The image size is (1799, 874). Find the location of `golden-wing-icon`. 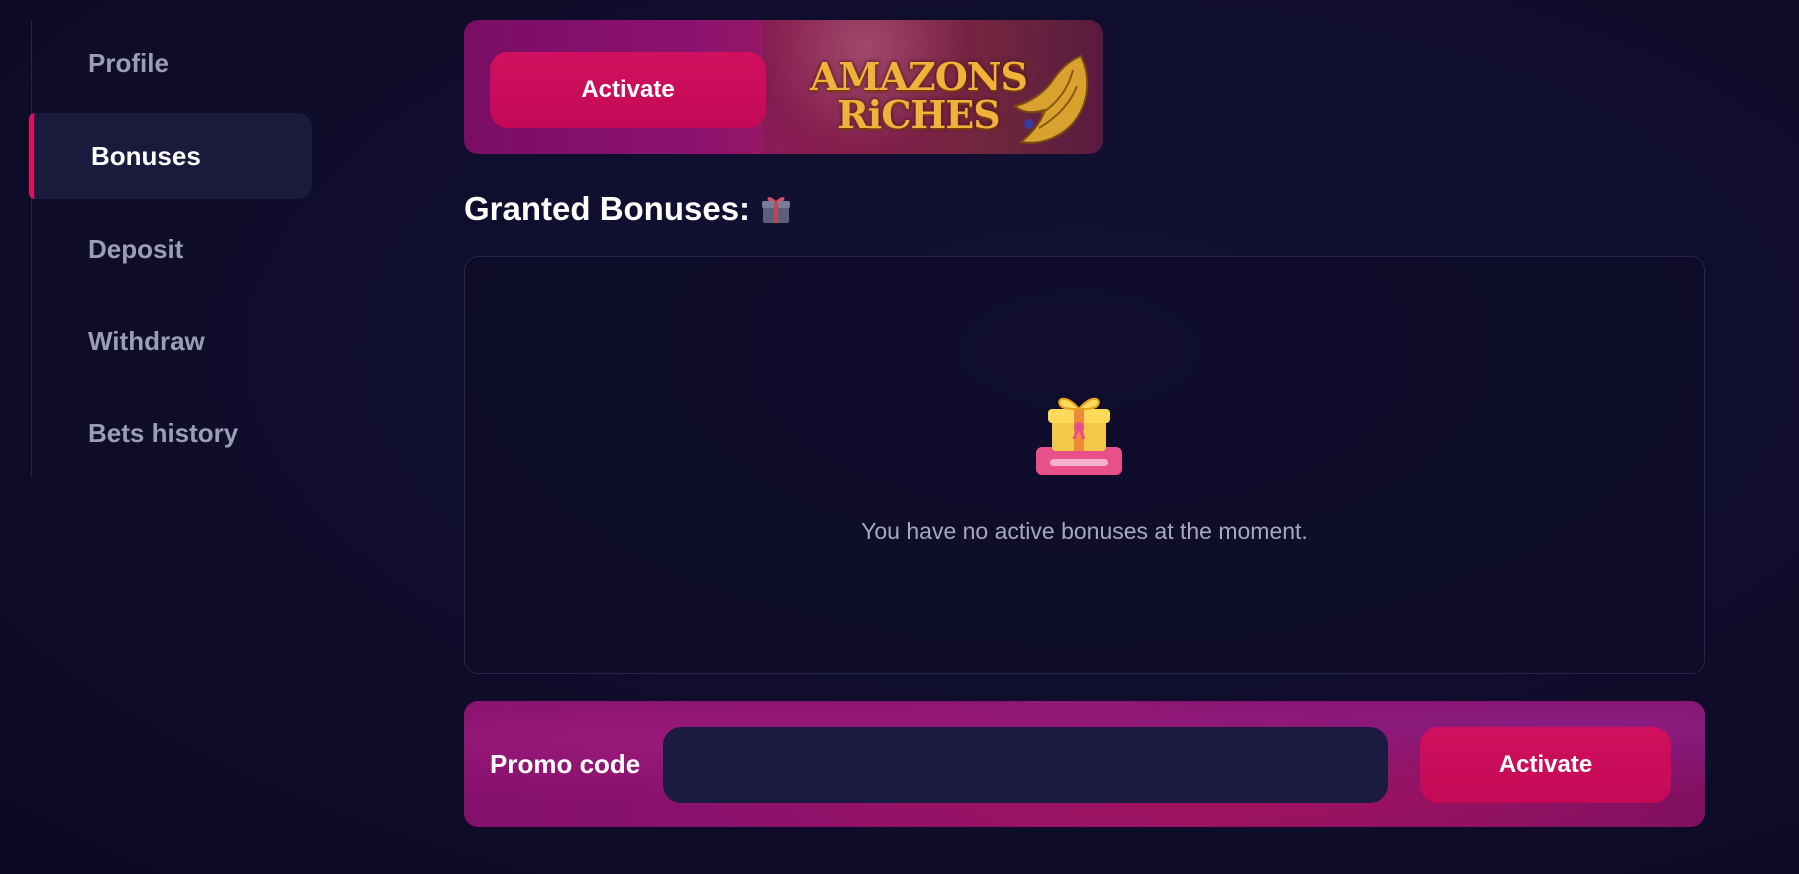

golden-wing-icon is located at coordinates (1051, 99).